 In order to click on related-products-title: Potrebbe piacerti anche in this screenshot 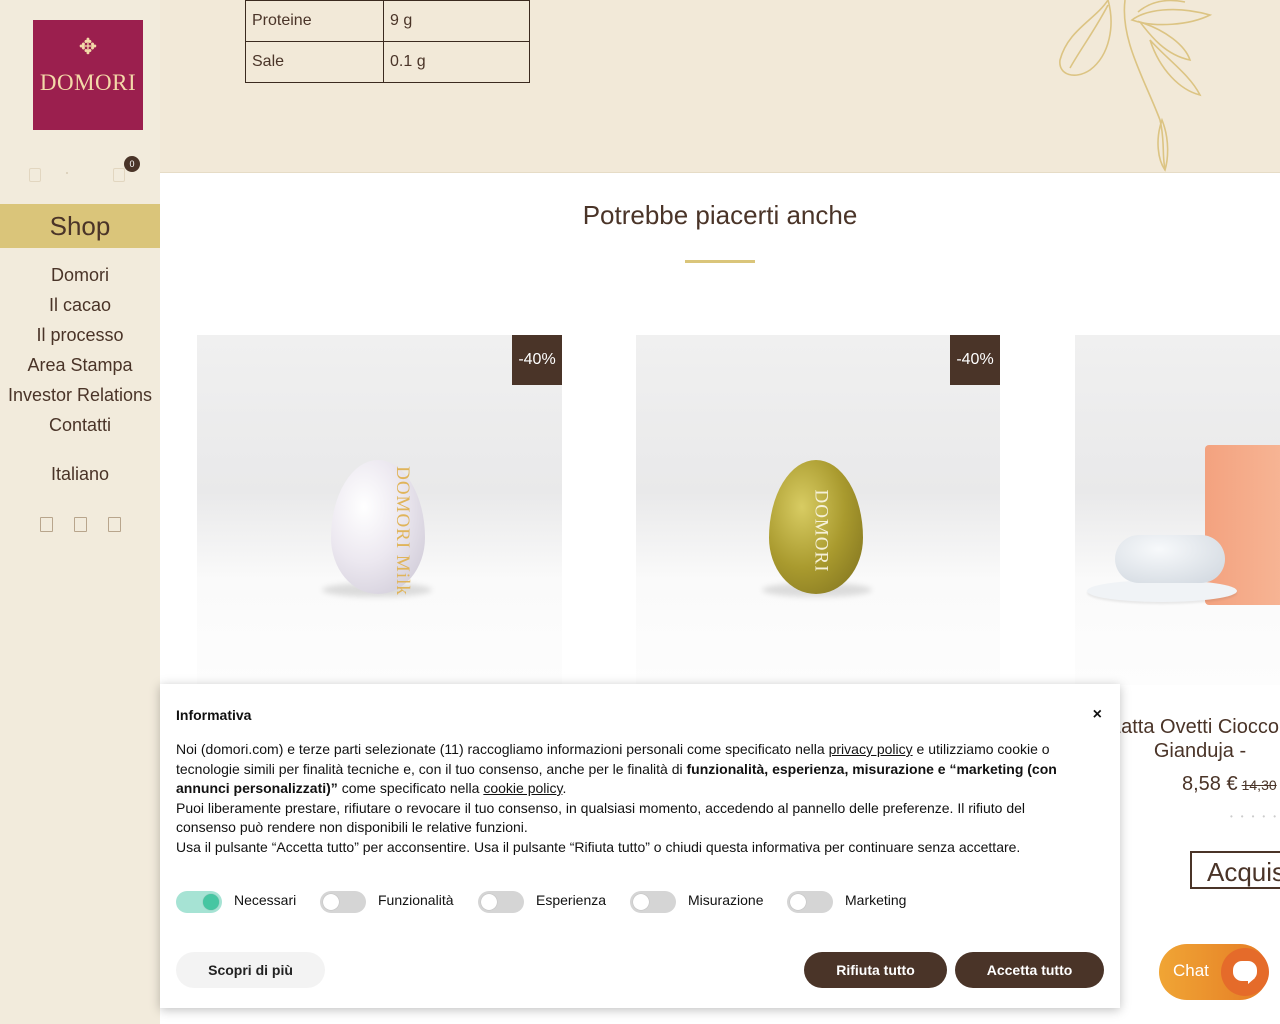, I will do `click(720, 215)`.